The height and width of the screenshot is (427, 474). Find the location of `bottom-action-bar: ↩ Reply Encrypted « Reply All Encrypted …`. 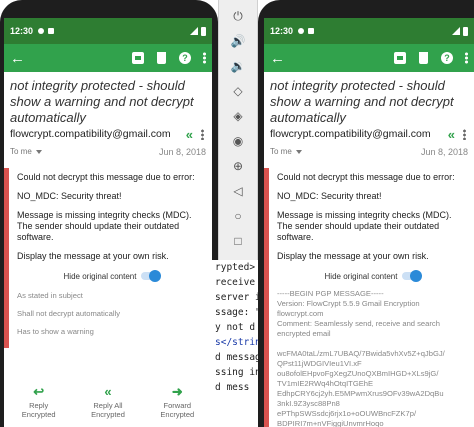

bottom-action-bar: ↩ Reply Encrypted « Reply All Encrypted … is located at coordinates (108, 404).